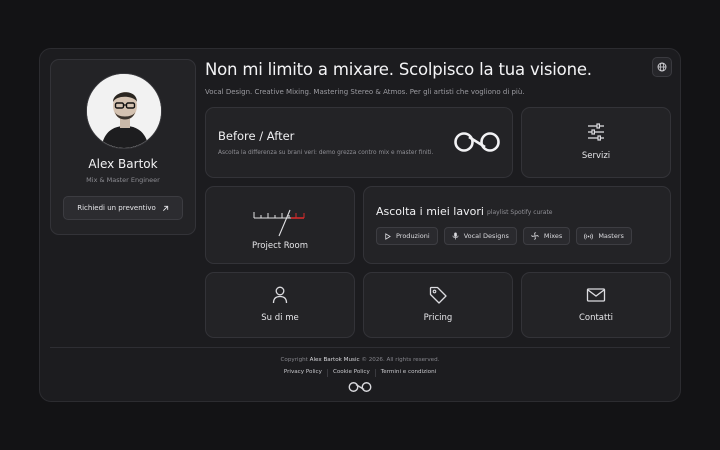 This screenshot has width=720, height=450. I want to click on copyright-brand: Alex Bartok Music, so click(334, 360).